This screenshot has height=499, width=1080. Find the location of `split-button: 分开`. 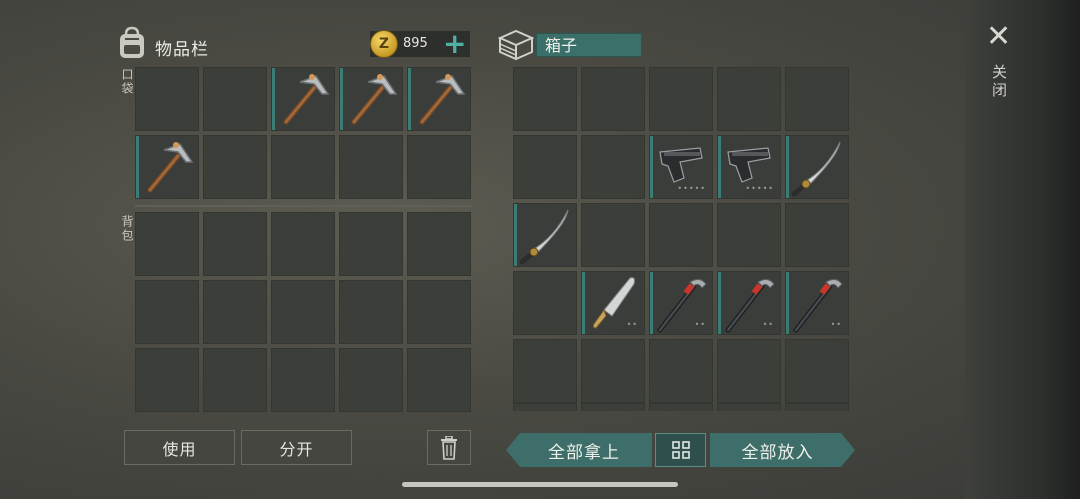

split-button: 分开 is located at coordinates (296, 447).